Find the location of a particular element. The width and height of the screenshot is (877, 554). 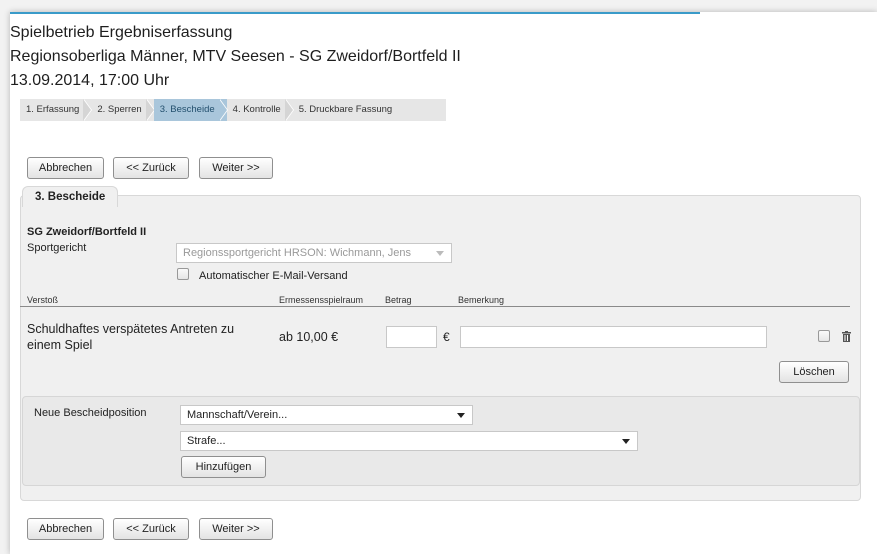

back-button-top: << Zurück is located at coordinates (151, 168).